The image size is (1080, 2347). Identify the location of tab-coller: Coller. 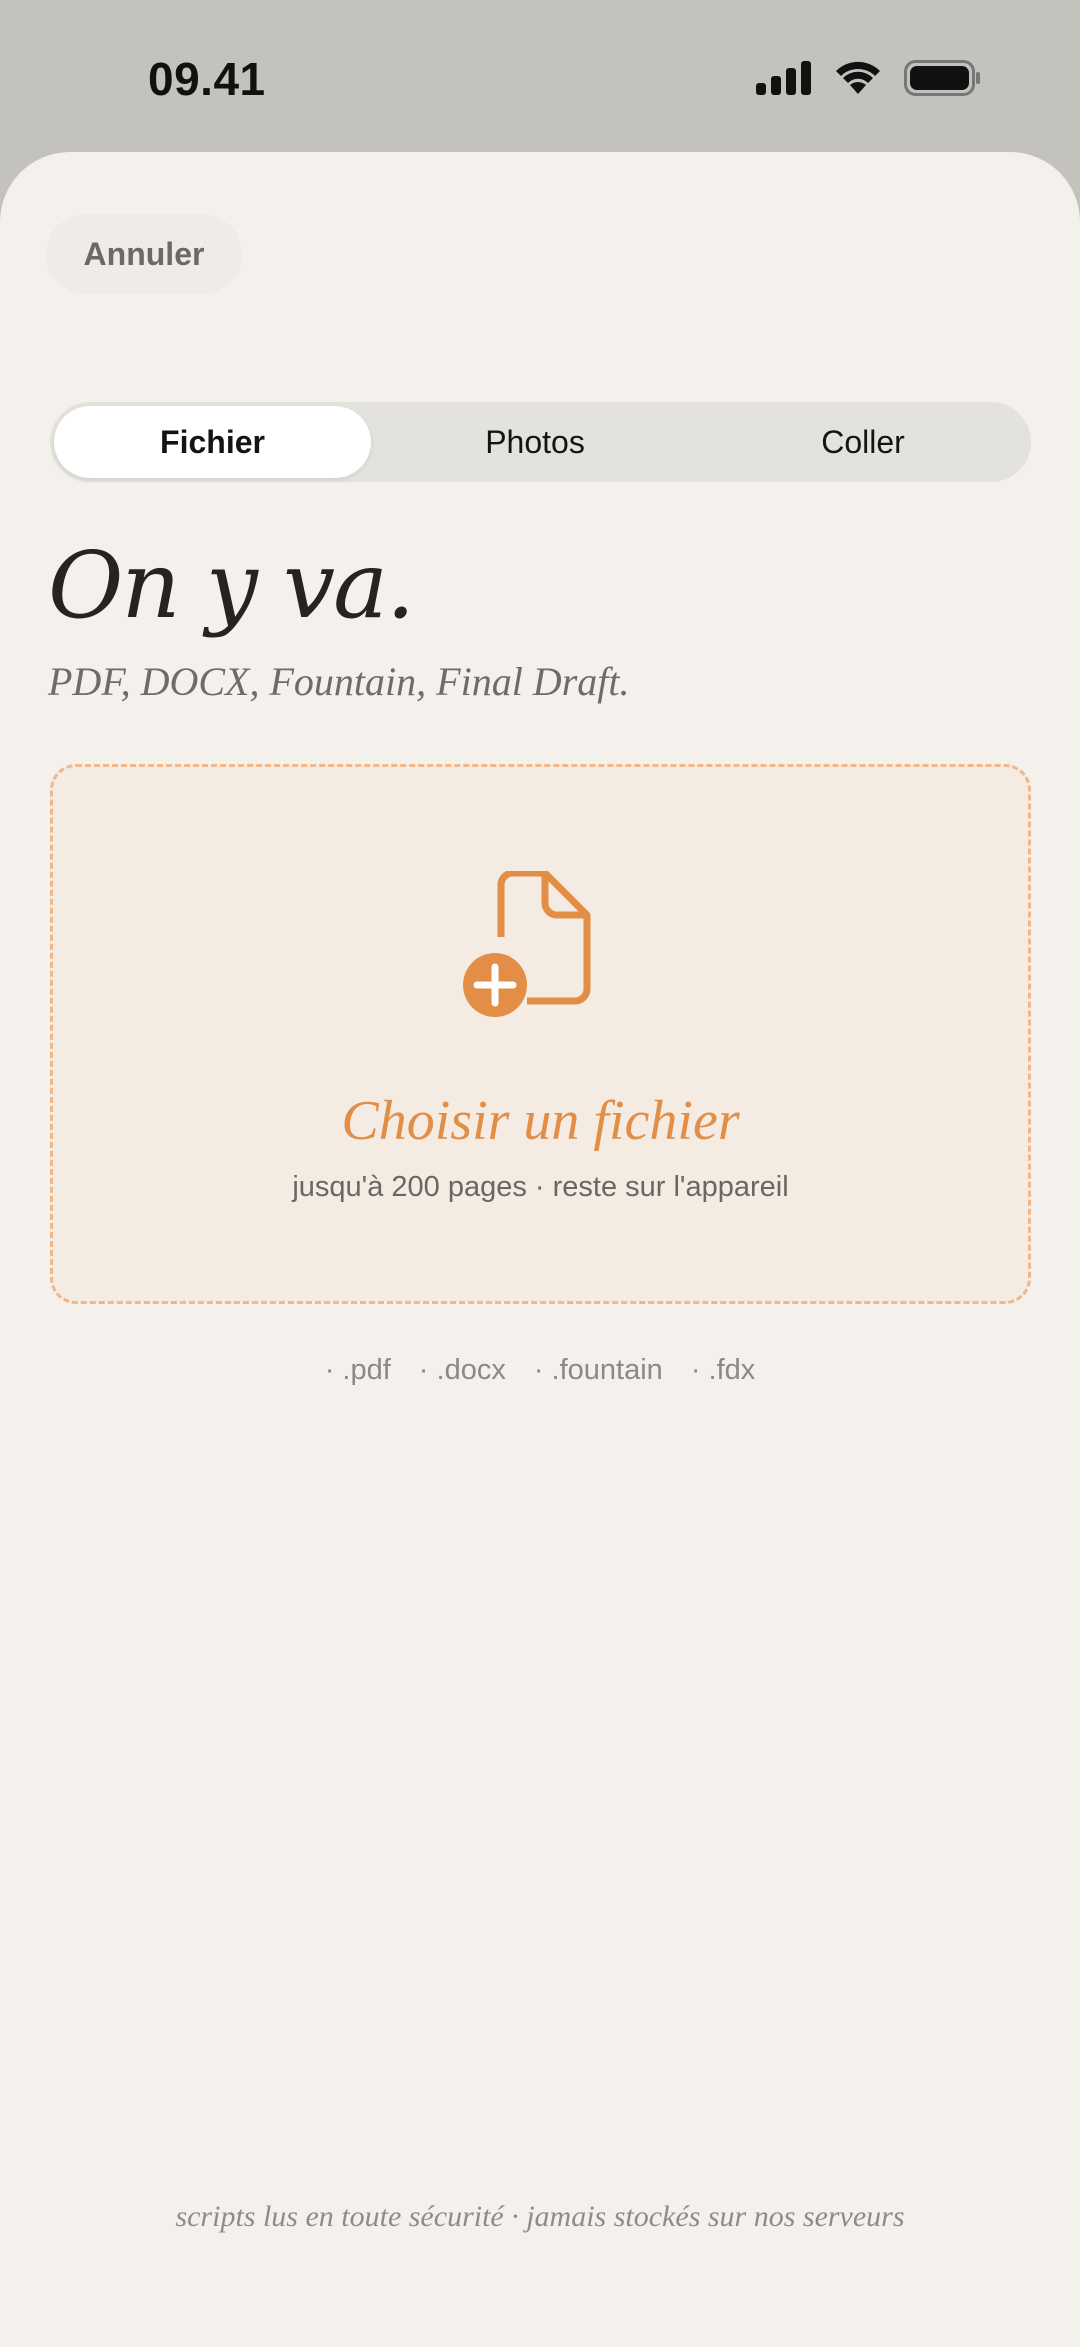
(863, 442).